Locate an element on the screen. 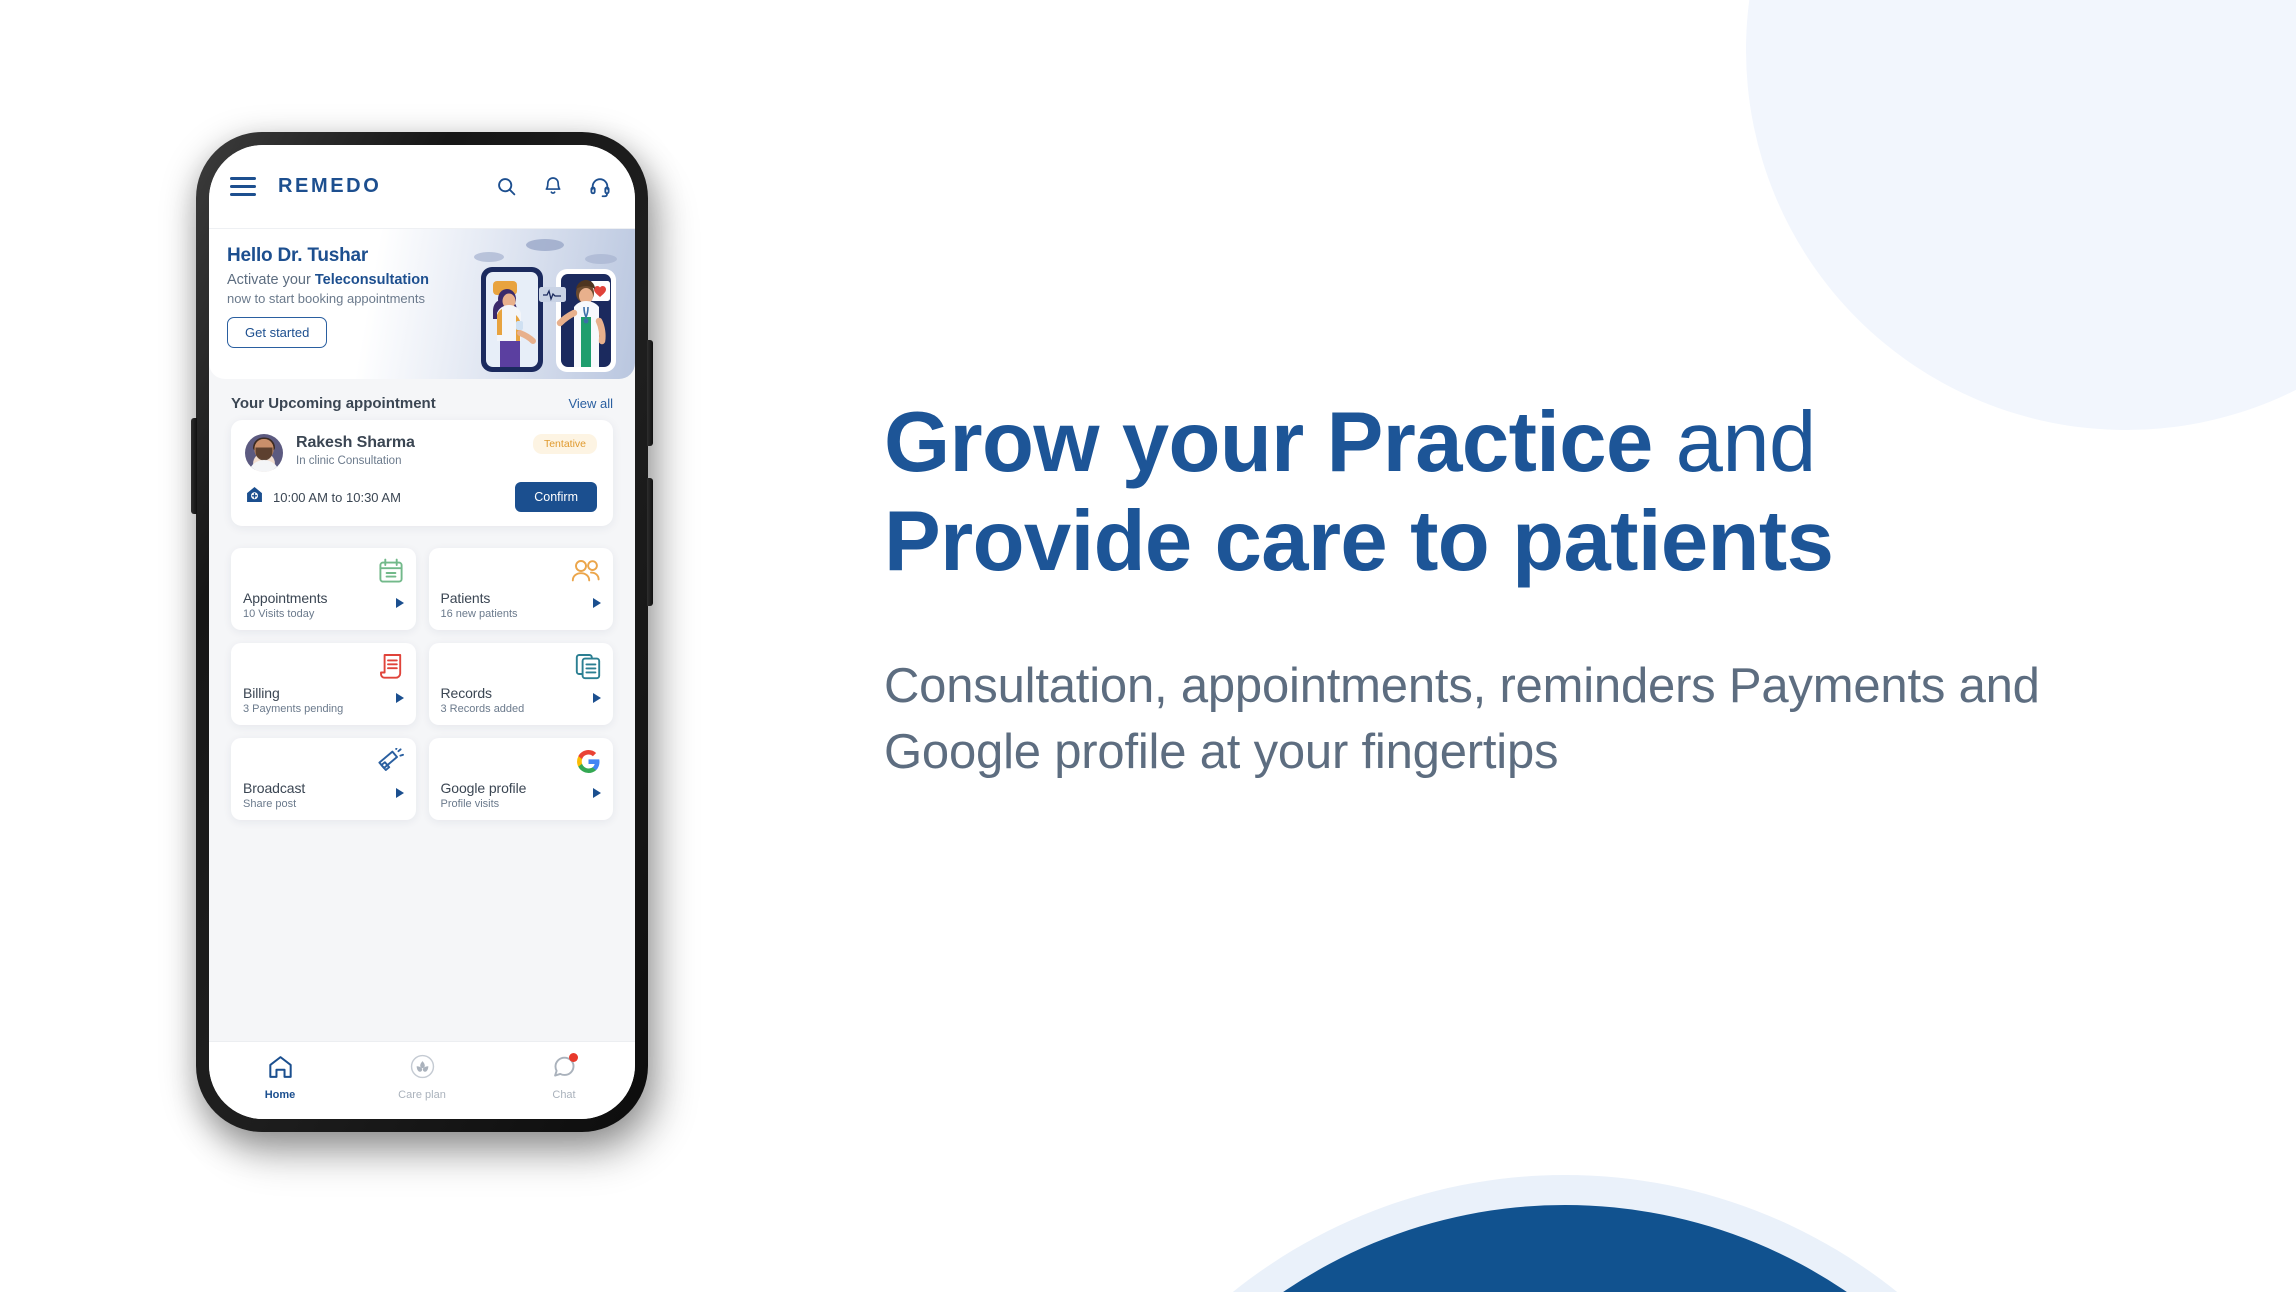 This screenshot has height=1292, width=2296. bell-icon is located at coordinates (553, 187).